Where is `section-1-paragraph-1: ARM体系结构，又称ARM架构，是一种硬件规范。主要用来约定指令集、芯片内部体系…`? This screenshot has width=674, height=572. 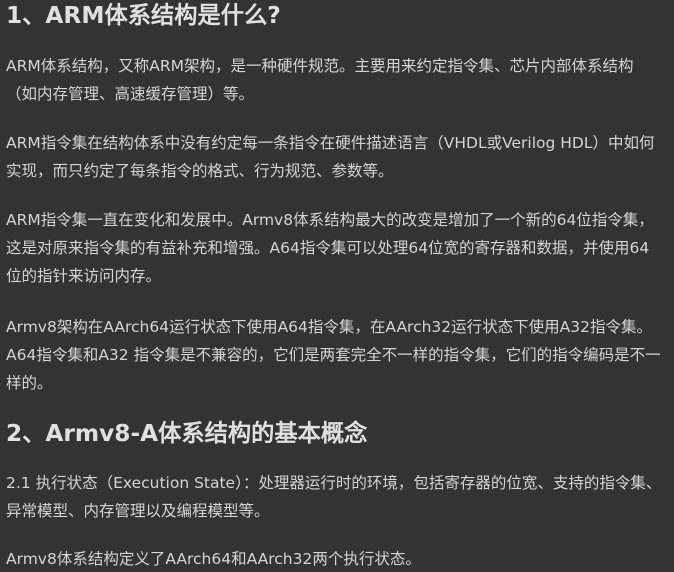 section-1-paragraph-1: ARM体系结构，又称ARM架构，是一种硬件规范。主要用来约定指令集、芯片内部体系… is located at coordinates (320, 80).